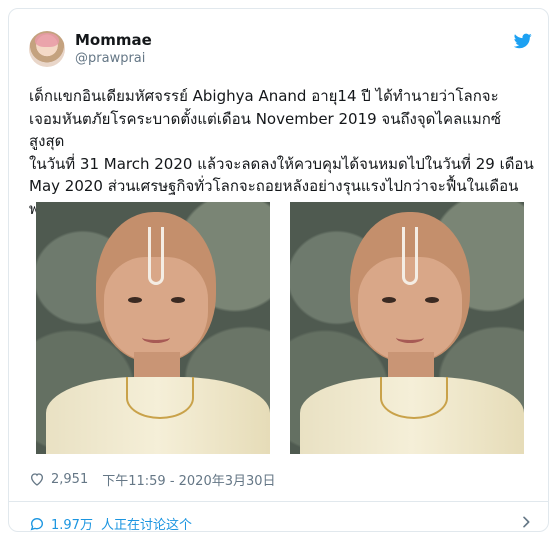 The width and height of the screenshot is (559, 541). I want to click on chevron-right-icon, so click(526, 522).